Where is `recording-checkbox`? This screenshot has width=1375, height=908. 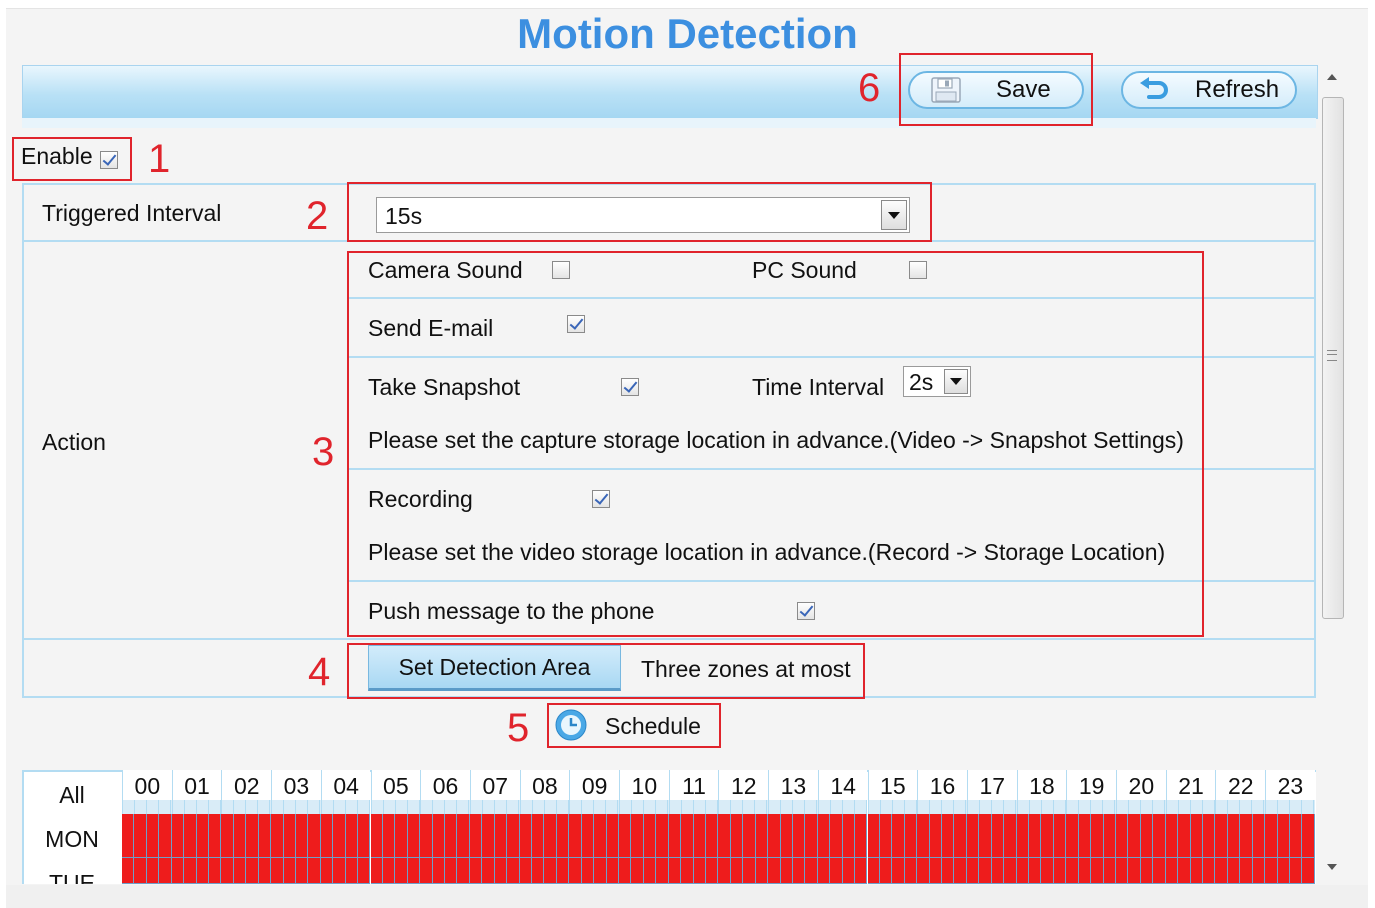
recording-checkbox is located at coordinates (601, 499).